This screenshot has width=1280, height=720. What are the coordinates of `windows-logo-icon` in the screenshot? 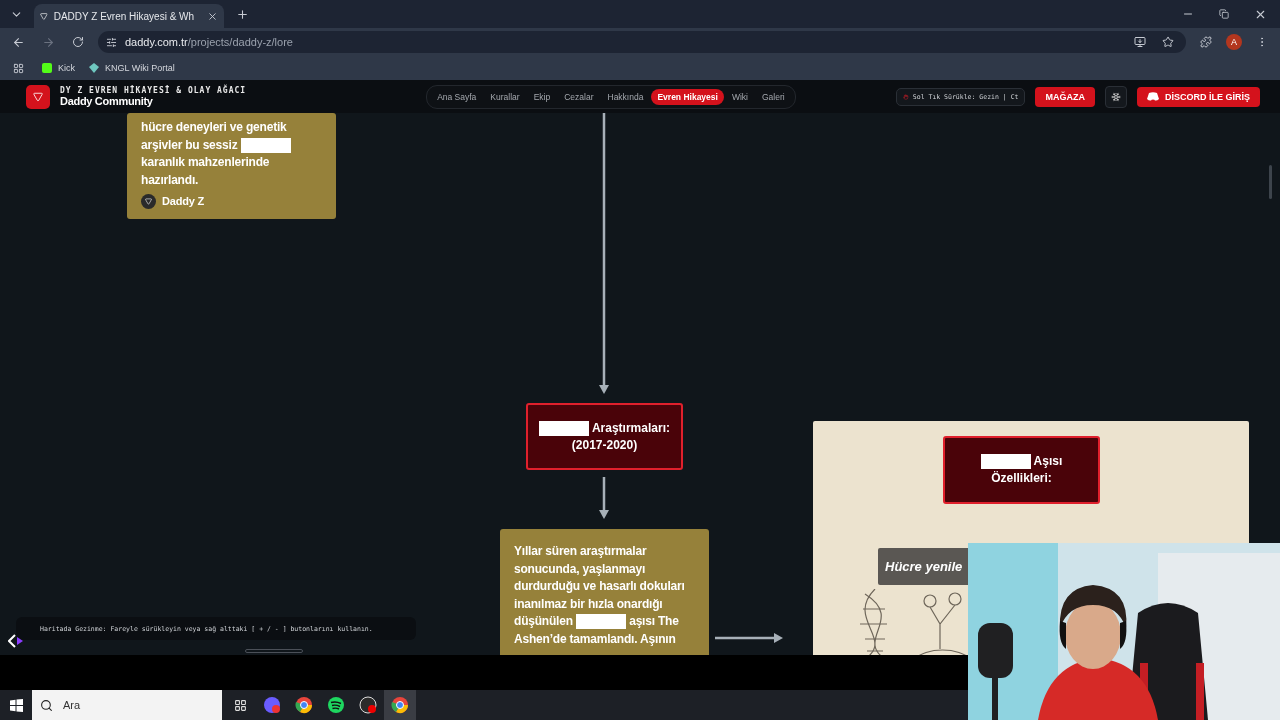 It's located at (16, 705).